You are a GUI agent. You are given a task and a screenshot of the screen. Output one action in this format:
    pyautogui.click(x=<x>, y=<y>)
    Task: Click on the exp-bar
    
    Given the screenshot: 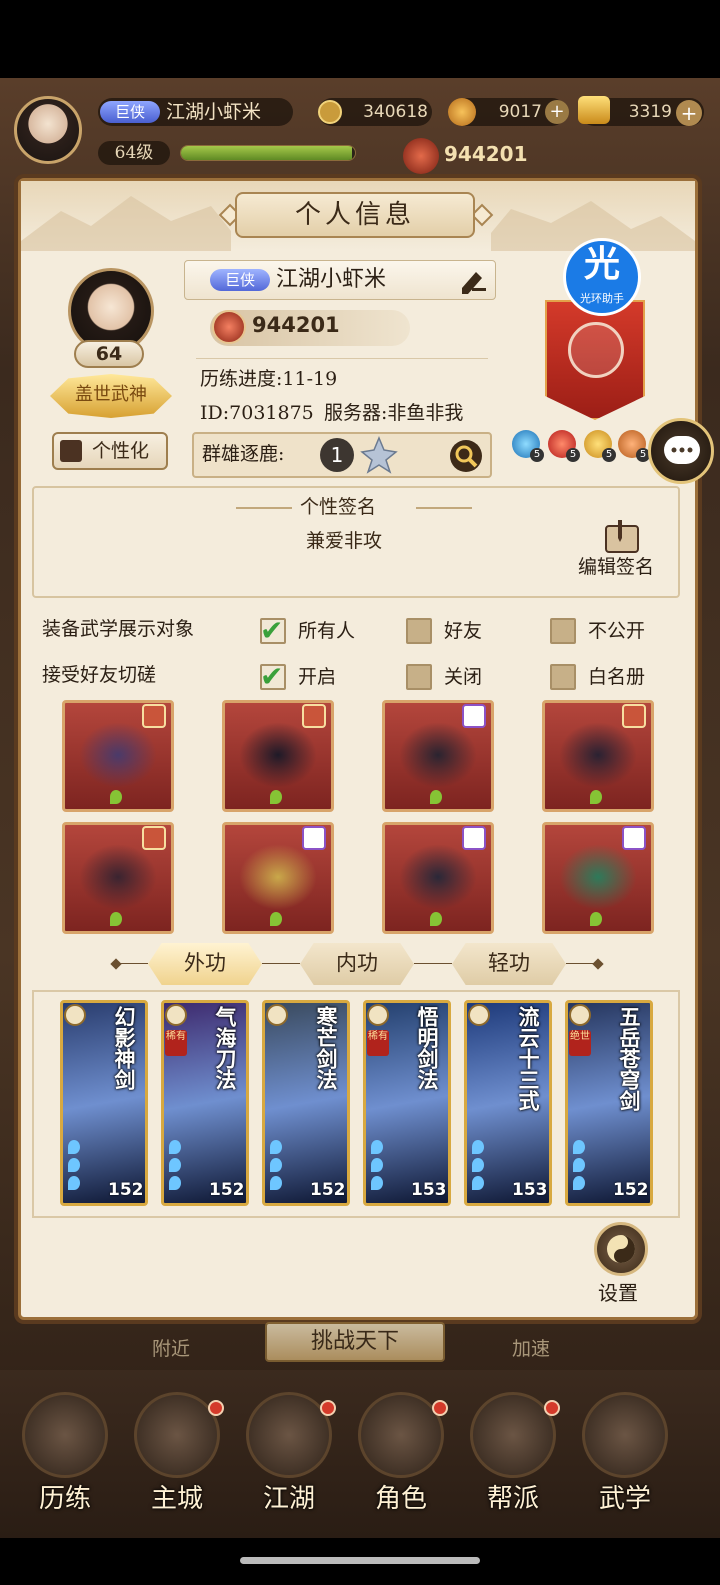 What is the action you would take?
    pyautogui.click(x=268, y=153)
    